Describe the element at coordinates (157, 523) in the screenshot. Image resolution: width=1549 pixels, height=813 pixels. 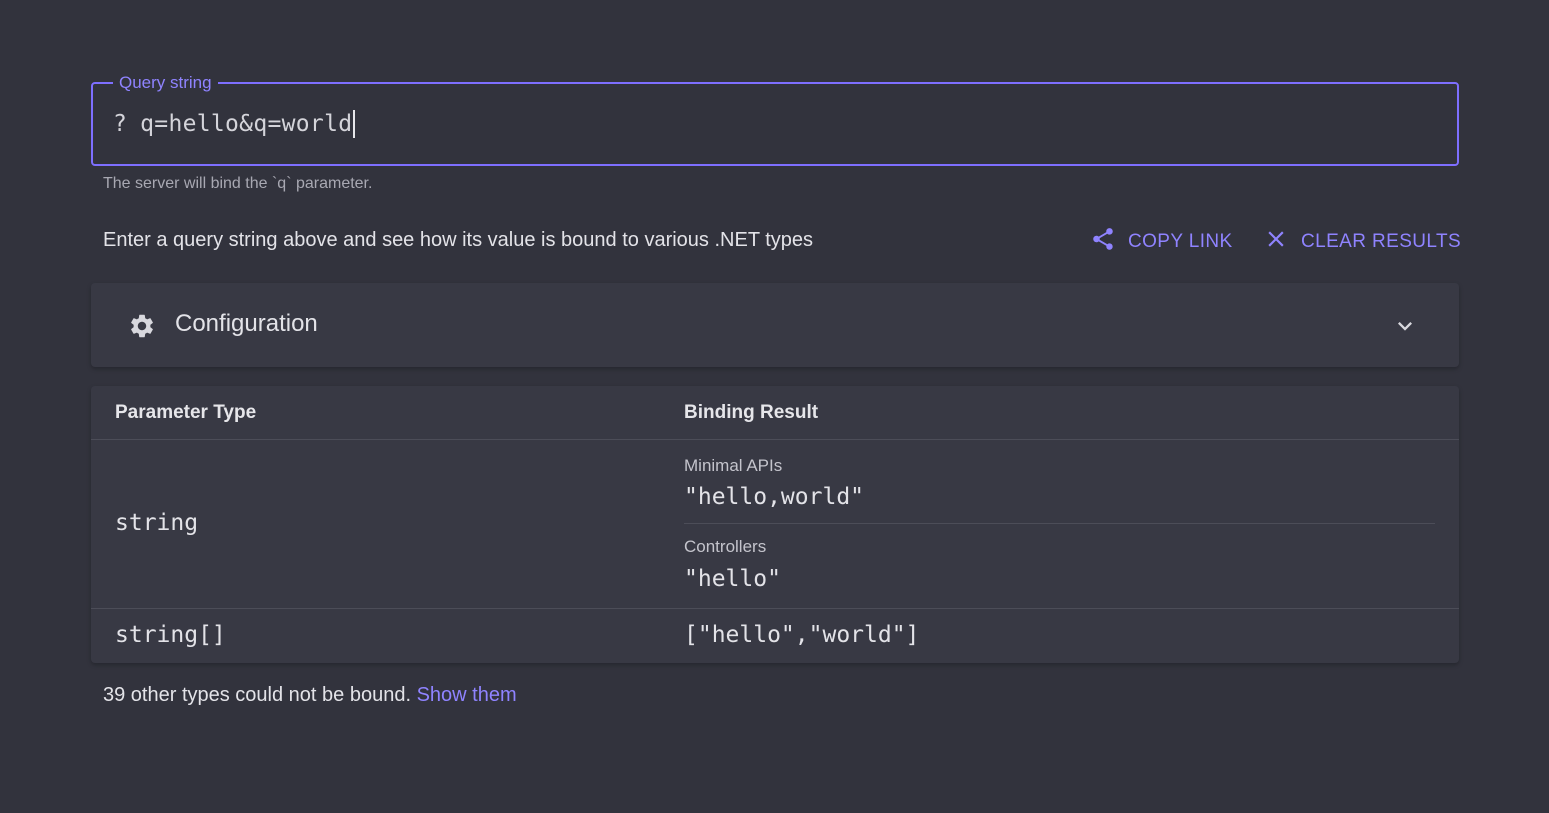
I see `parameter-type-cell: string` at that location.